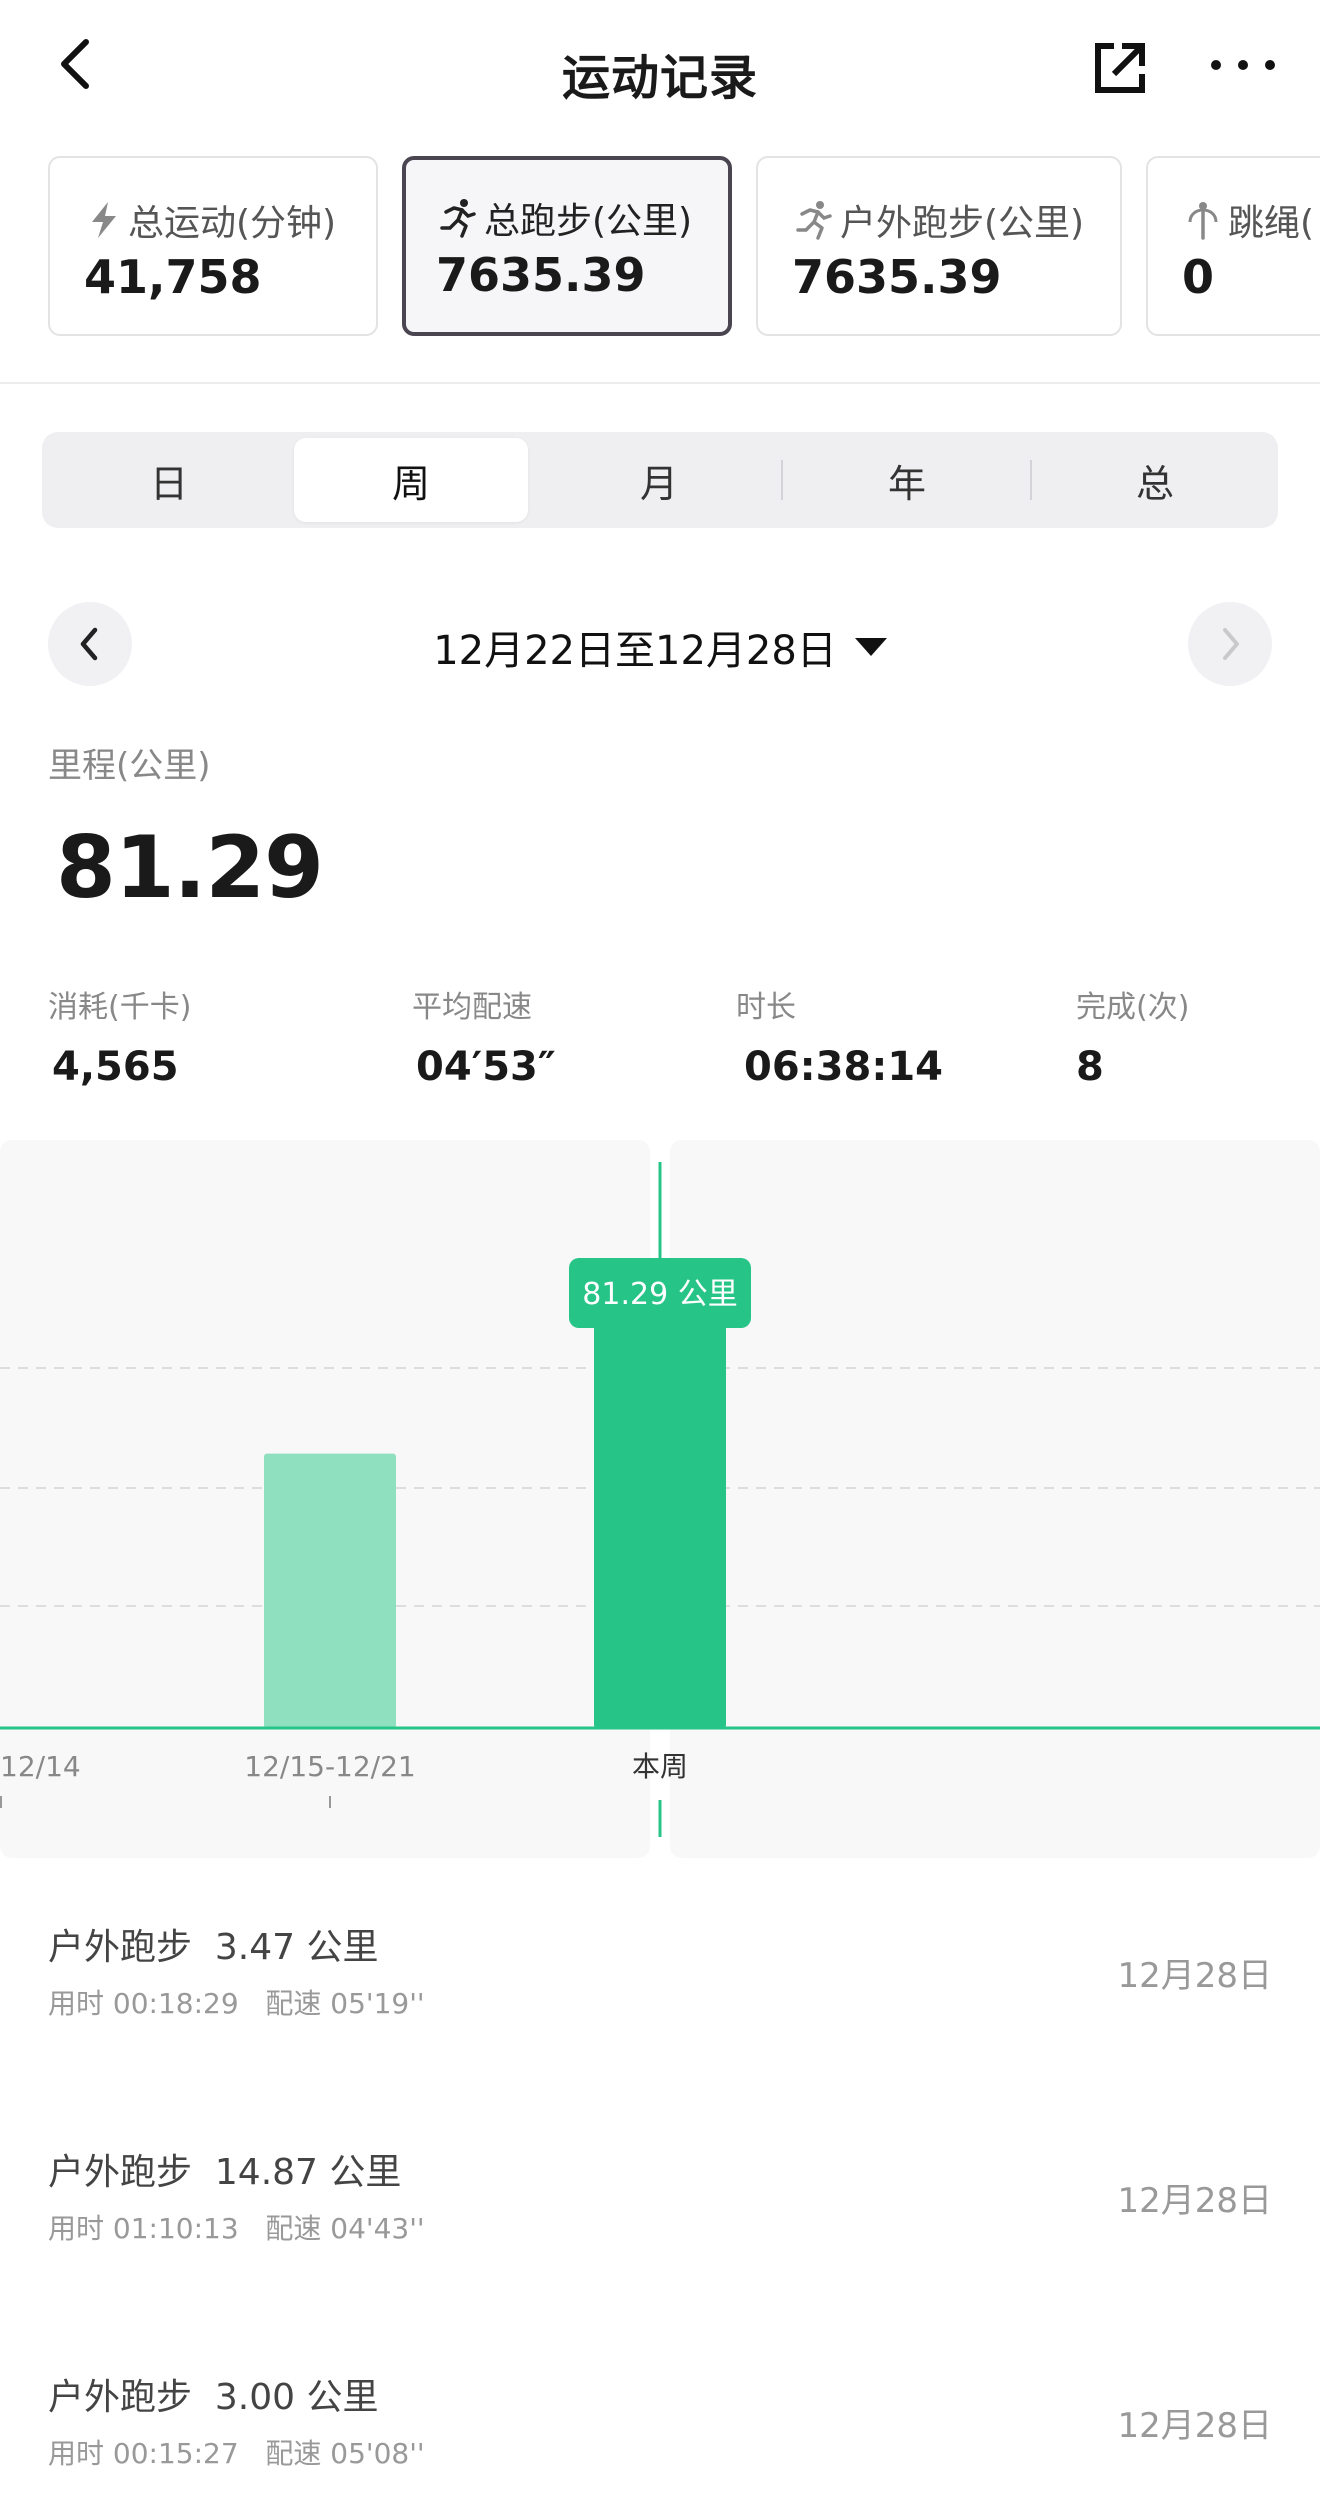  Describe the element at coordinates (660, 383) in the screenshot. I see `divider` at that location.